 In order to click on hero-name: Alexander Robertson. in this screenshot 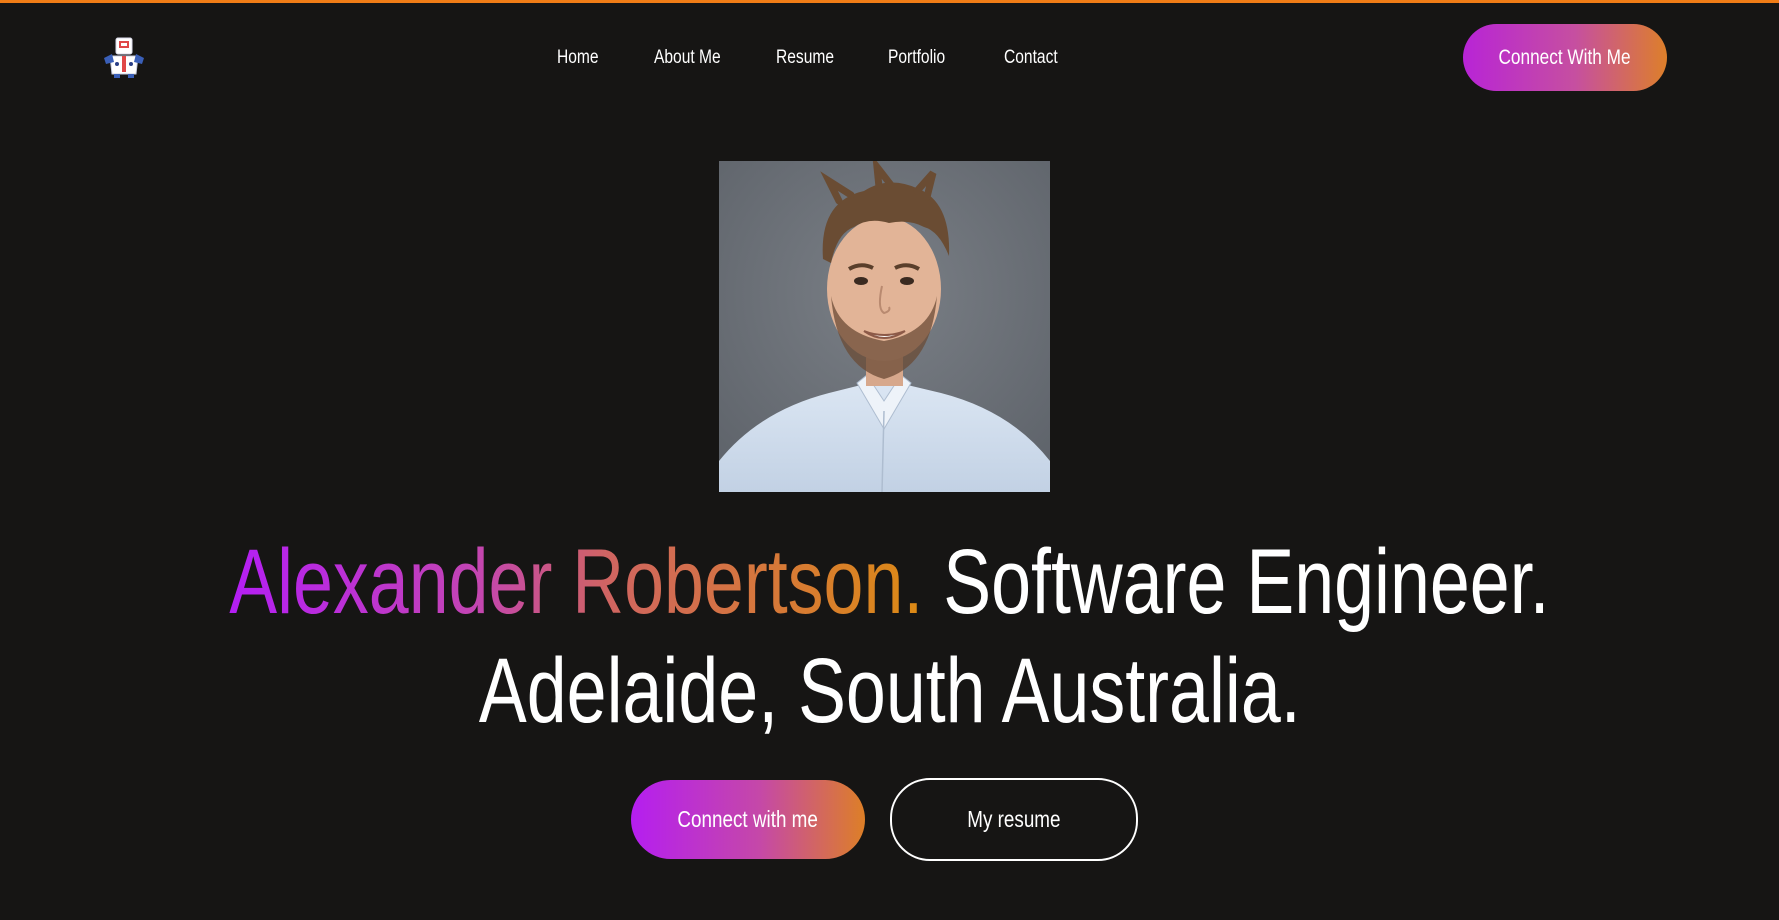, I will do `click(576, 582)`.